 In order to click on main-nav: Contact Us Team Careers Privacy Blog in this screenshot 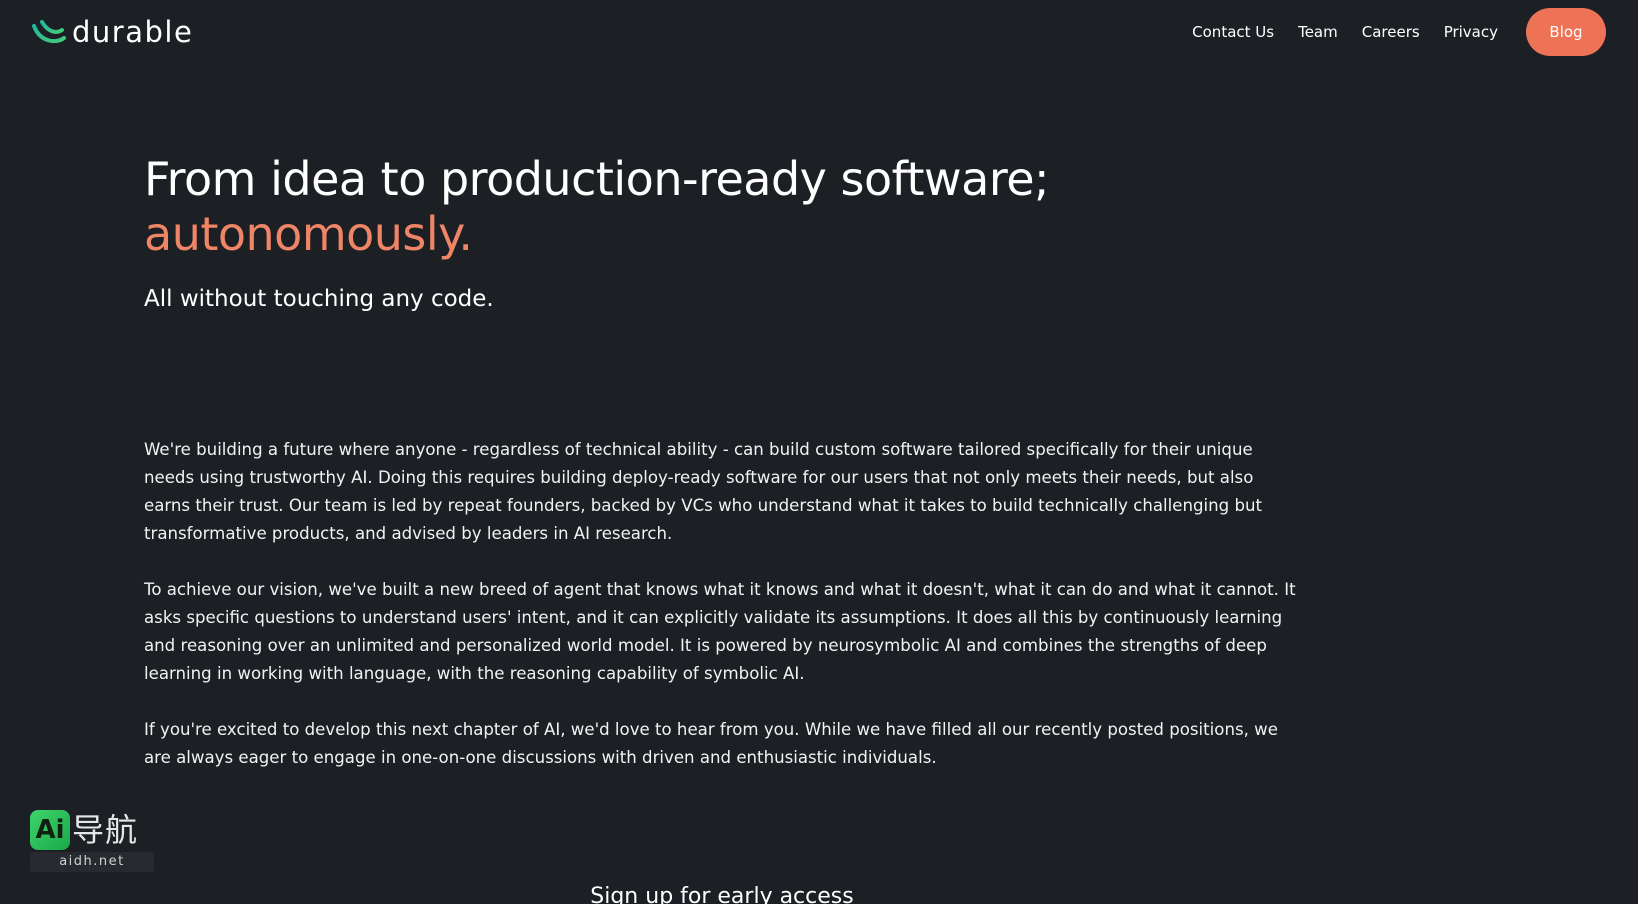, I will do `click(1399, 32)`.